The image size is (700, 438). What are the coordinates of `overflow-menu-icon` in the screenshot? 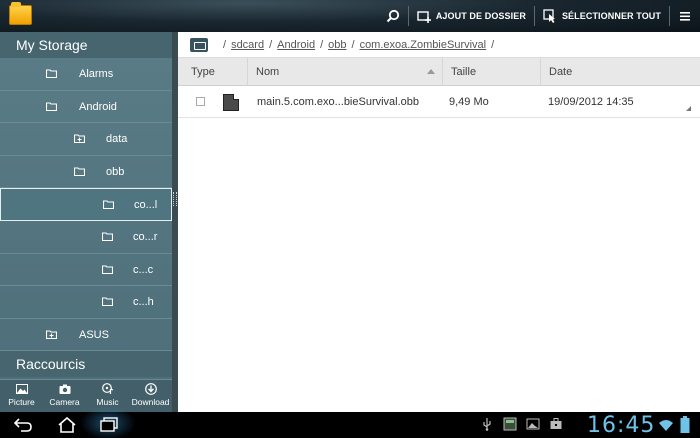 It's located at (685, 16).